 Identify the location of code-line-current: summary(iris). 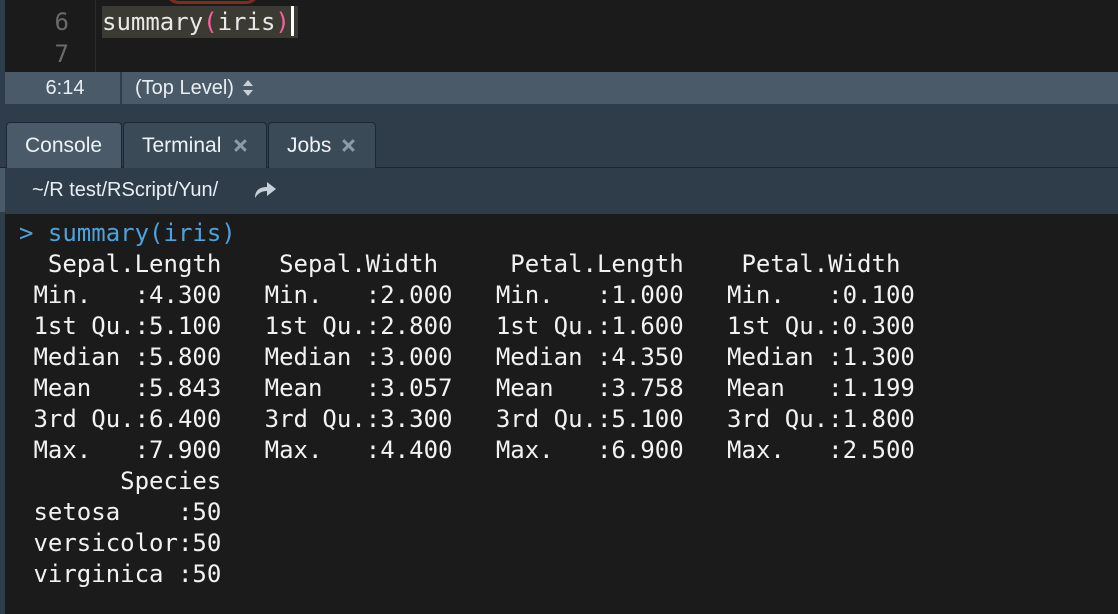
(200, 22).